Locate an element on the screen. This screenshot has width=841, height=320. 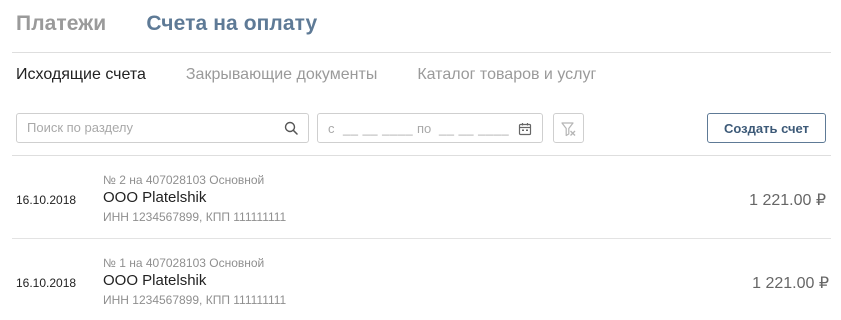
top-tabs: Платежи Счета на оплату is located at coordinates (166, 24).